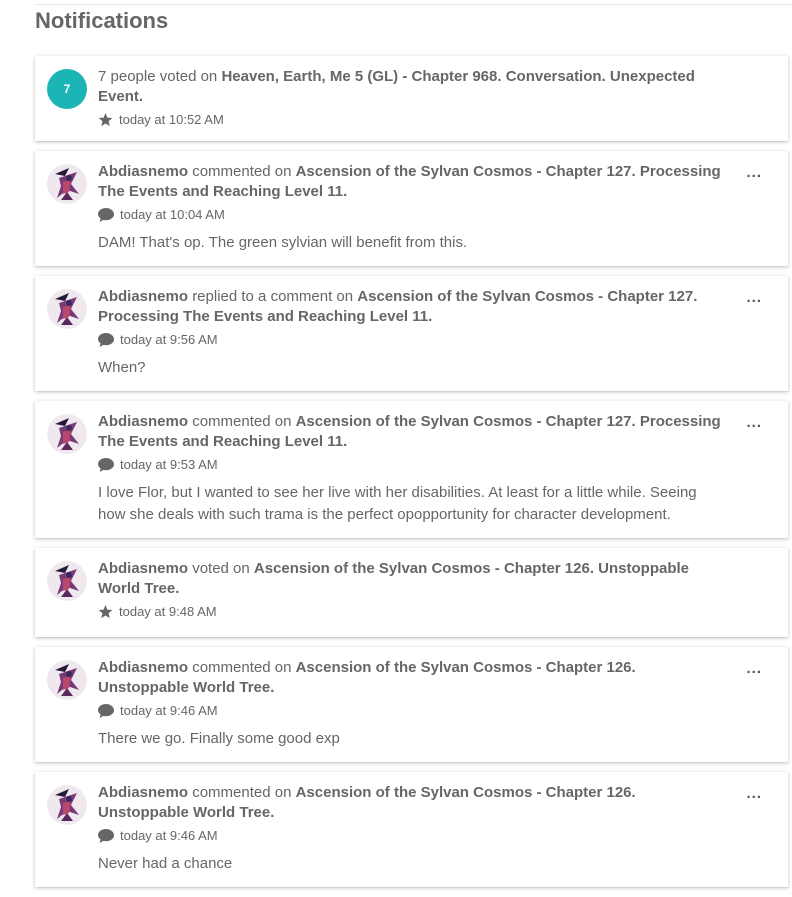 This screenshot has width=792, height=897. Describe the element at coordinates (158, 76) in the screenshot. I see `notification-action: 7 people voted on` at that location.